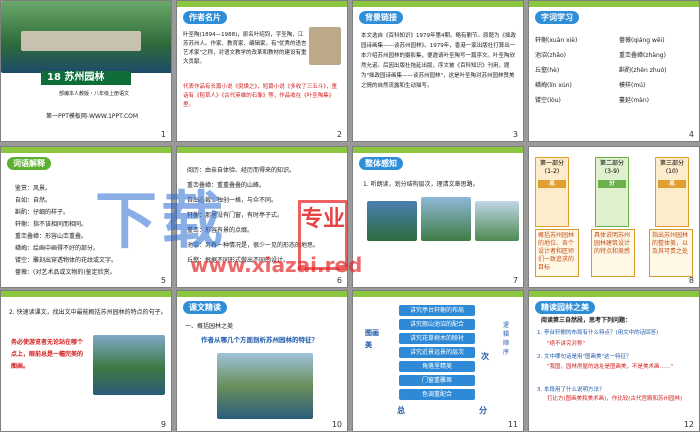  I want to click on vocab-item: 蔓延(màn), so click(634, 100).